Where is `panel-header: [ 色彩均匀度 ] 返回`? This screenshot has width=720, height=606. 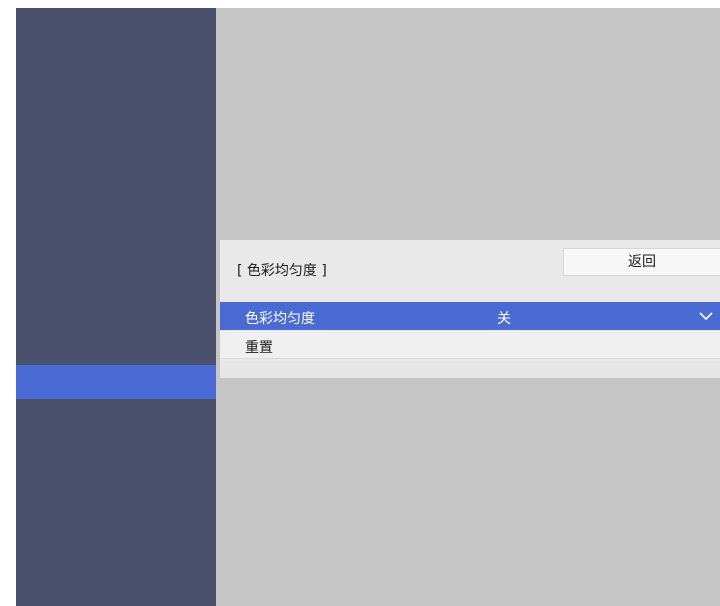 panel-header: [ 色彩均匀度 ] 返回 is located at coordinates (470, 270).